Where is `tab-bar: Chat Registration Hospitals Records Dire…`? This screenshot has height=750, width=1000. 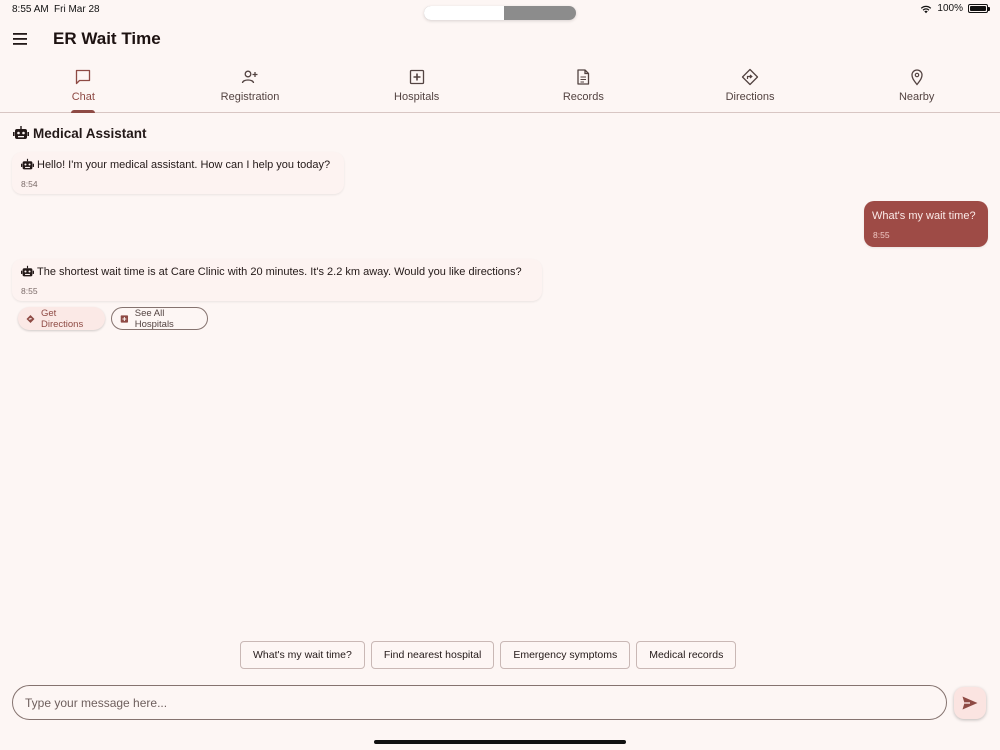
tab-bar: Chat Registration Hospitals Records Dire… is located at coordinates (500, 87).